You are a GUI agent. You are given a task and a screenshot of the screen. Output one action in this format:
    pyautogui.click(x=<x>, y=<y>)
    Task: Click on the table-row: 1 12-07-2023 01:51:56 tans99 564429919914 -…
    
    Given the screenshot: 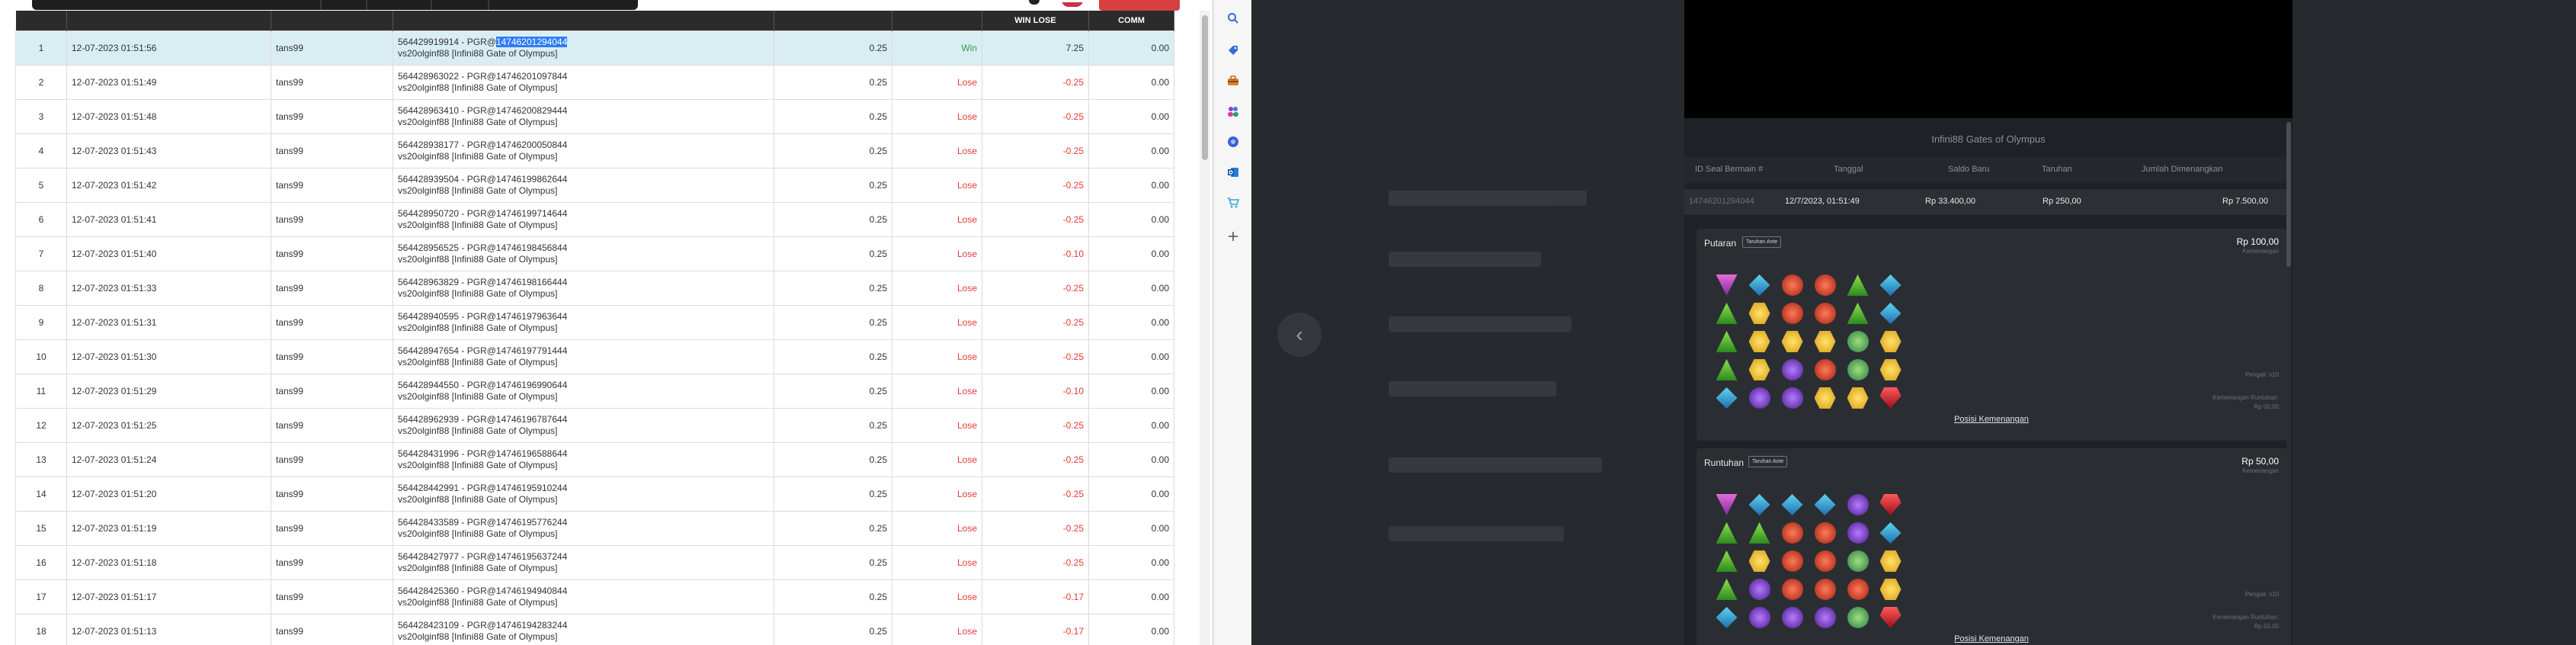 What is the action you would take?
    pyautogui.click(x=594, y=48)
    